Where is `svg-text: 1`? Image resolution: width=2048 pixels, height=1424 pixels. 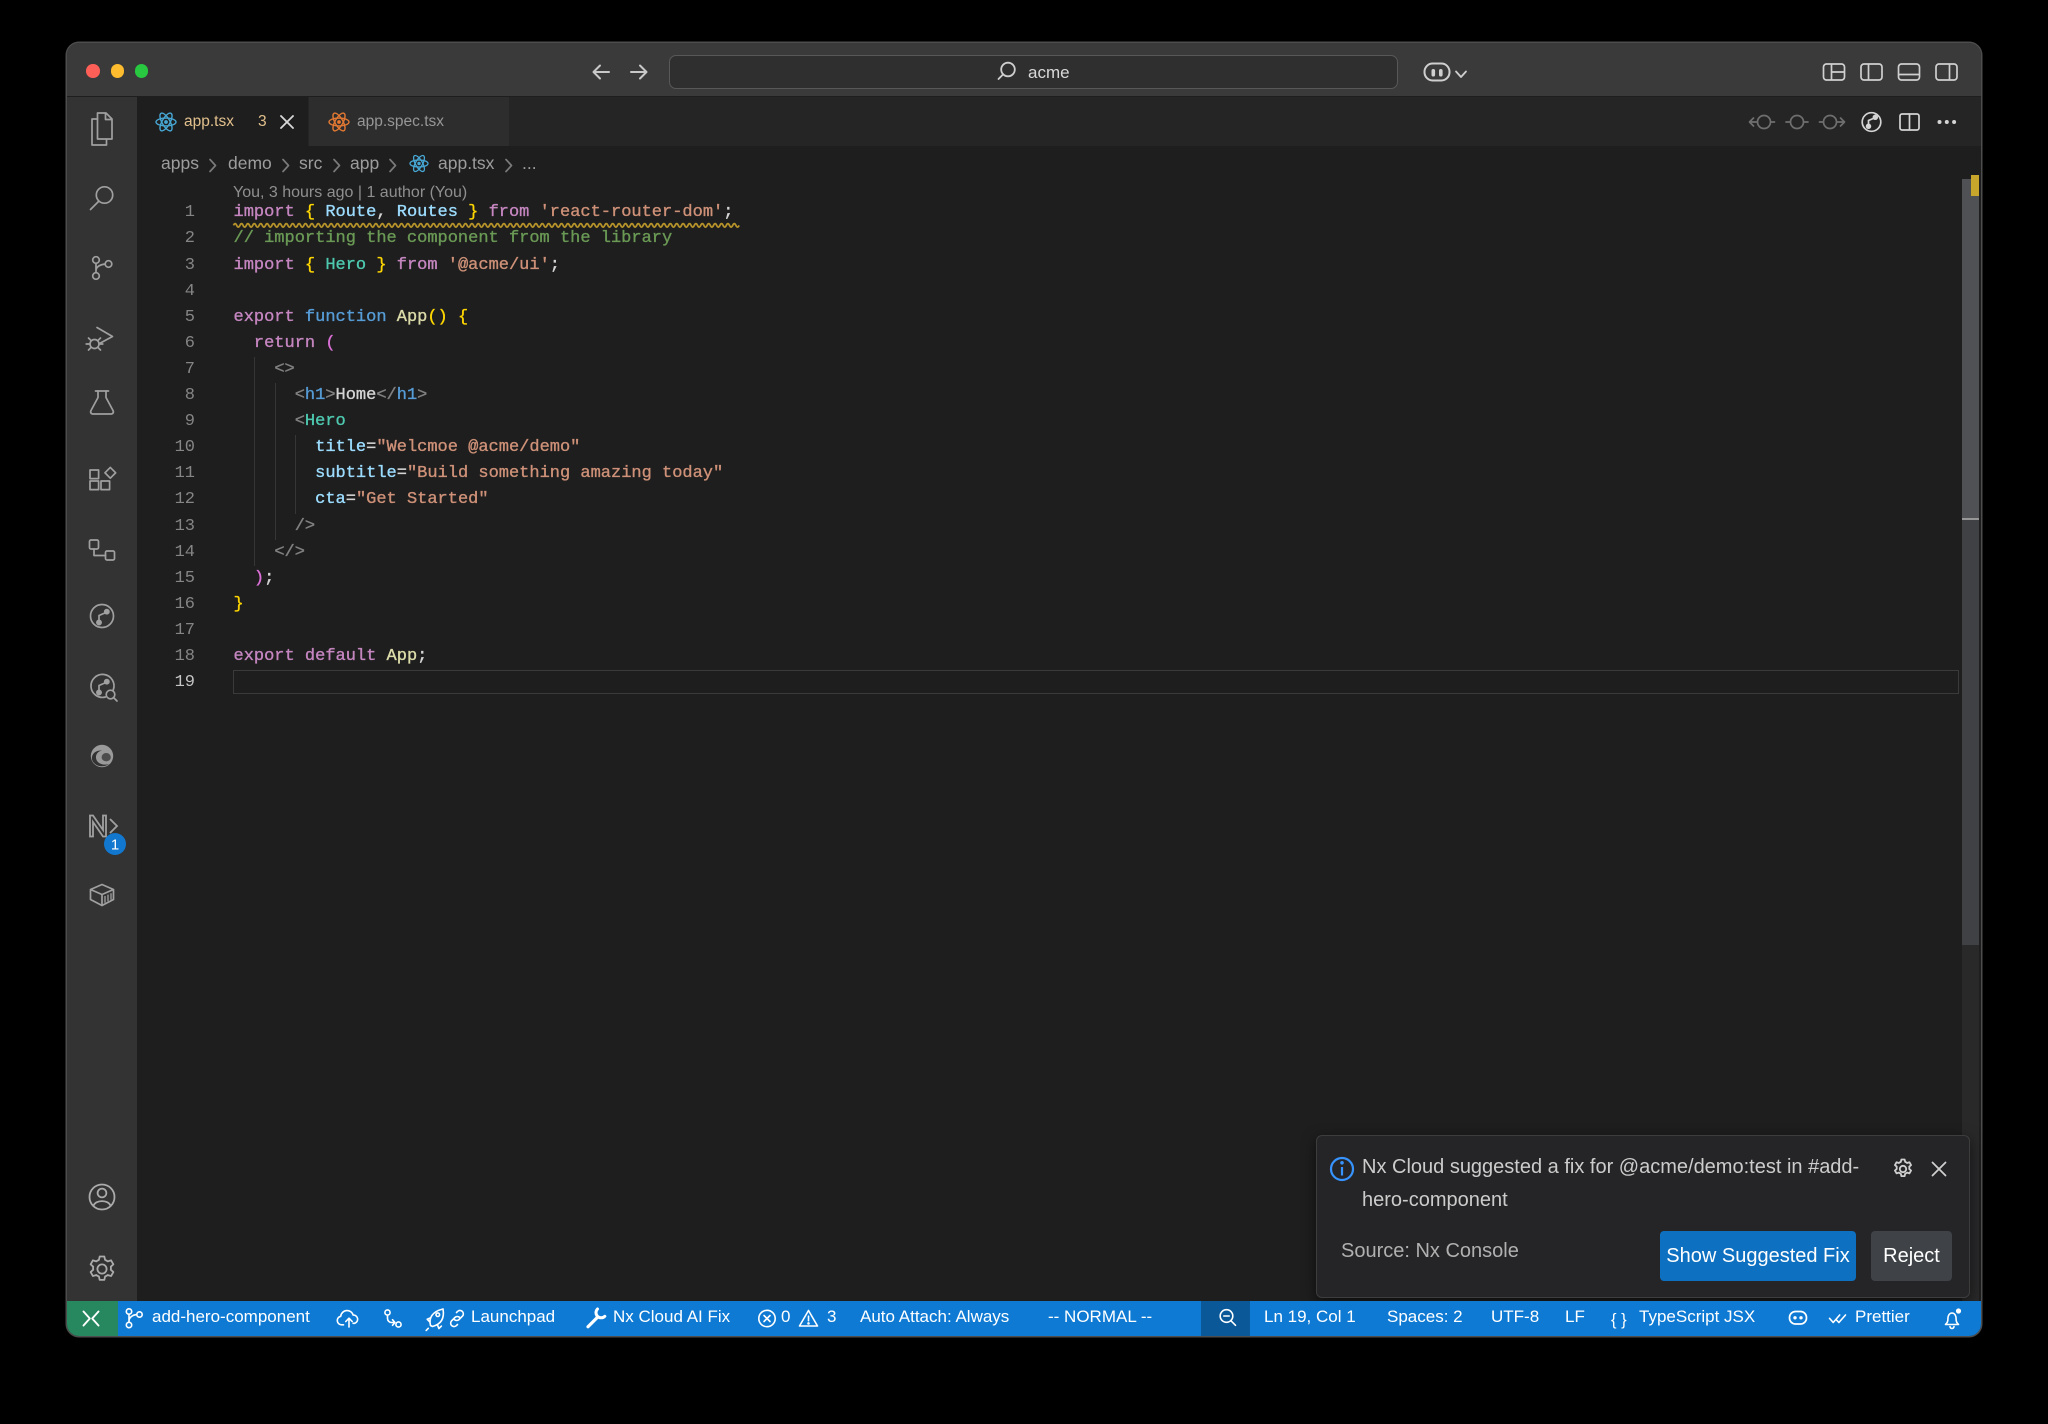
svg-text: 1 is located at coordinates (115, 845).